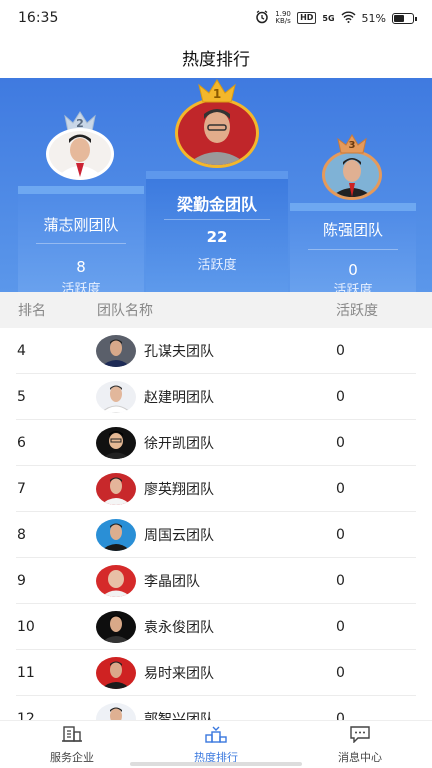 The height and width of the screenshot is (768, 432). Describe the element at coordinates (217, 94) in the screenshot. I see `crown-number-1: 1` at that location.